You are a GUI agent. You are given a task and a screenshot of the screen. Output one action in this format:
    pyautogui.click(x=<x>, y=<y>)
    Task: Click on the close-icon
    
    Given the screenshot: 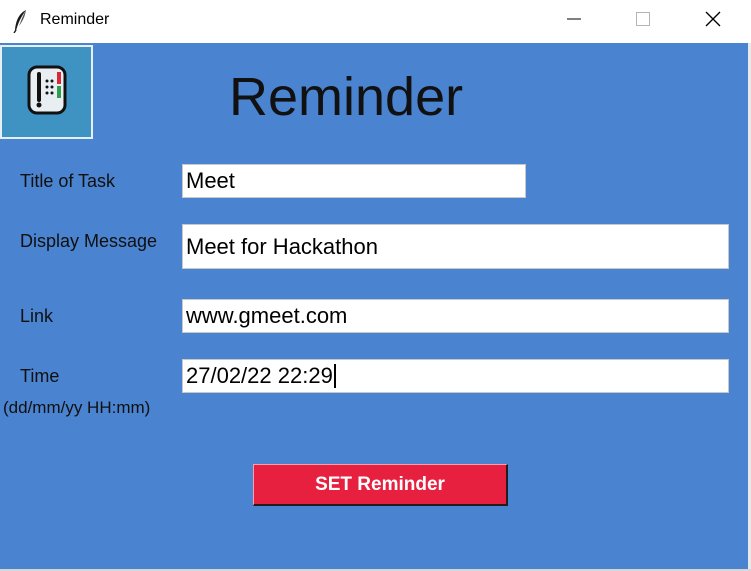 What is the action you would take?
    pyautogui.click(x=713, y=21)
    